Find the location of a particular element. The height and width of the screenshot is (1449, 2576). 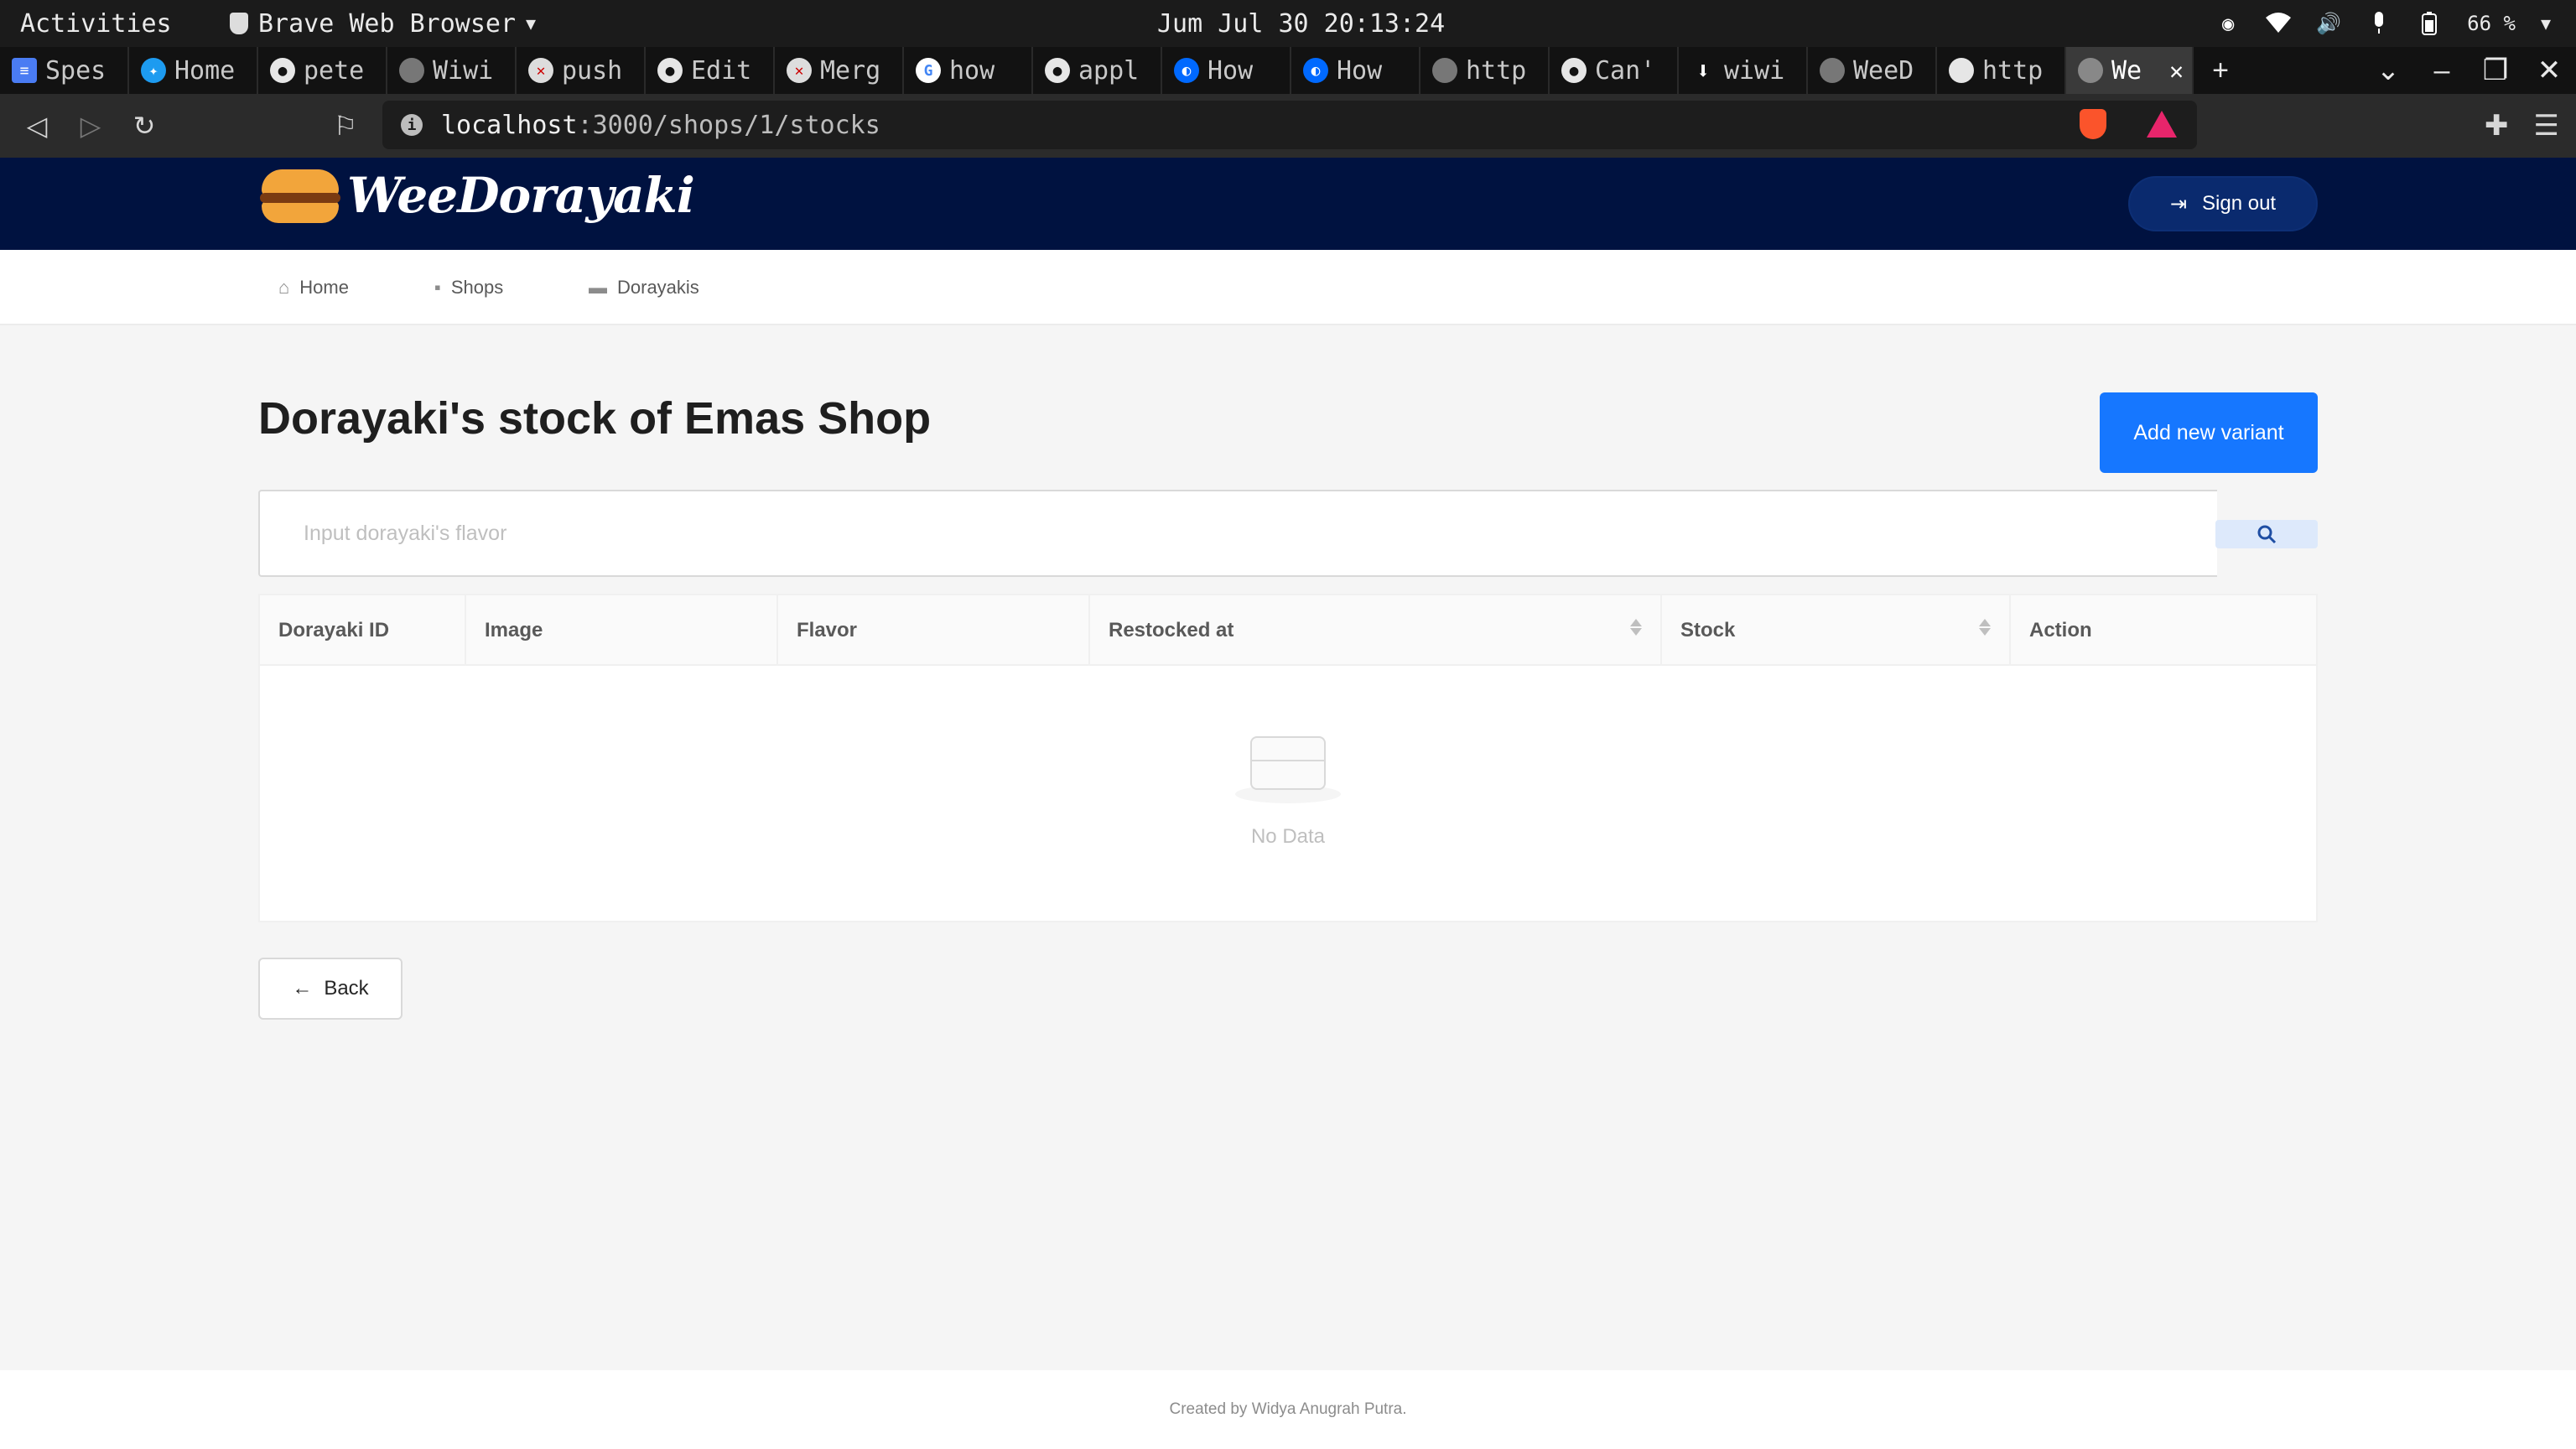

back-nav-icon: ◁ is located at coordinates (37, 126).